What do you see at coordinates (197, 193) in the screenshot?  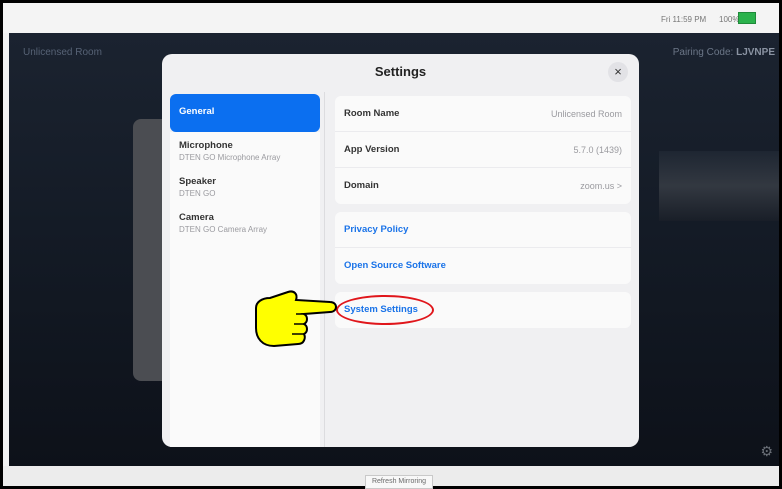 I see `sidebar-item-subtitle: DTEN GO` at bounding box center [197, 193].